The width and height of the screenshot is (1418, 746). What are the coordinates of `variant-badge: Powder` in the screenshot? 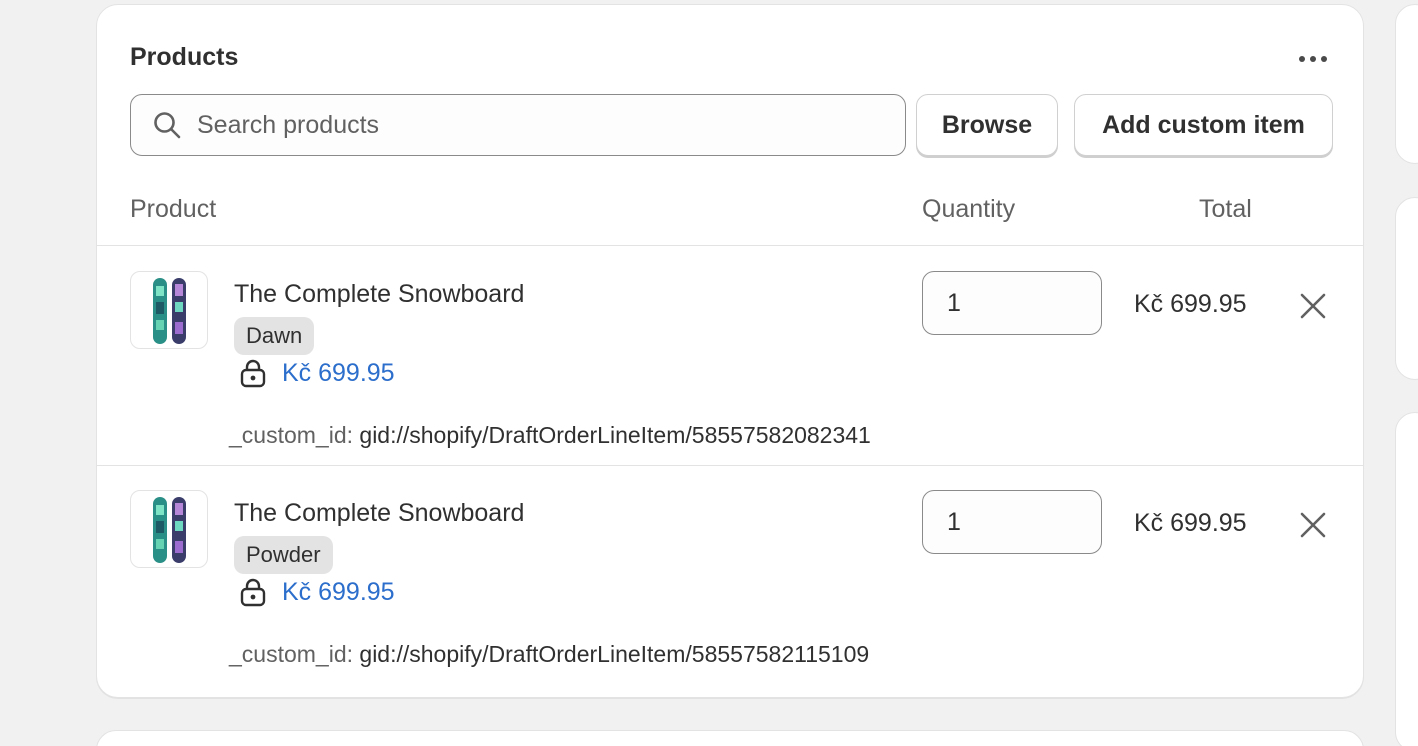 It's located at (283, 555).